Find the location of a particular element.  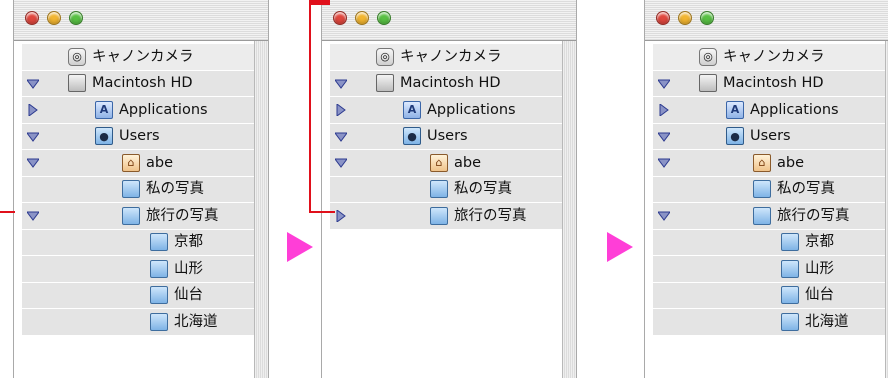

list-item-label: 京都 is located at coordinates (188, 242).